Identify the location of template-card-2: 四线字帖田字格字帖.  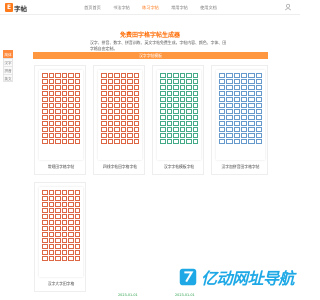
(119, 120).